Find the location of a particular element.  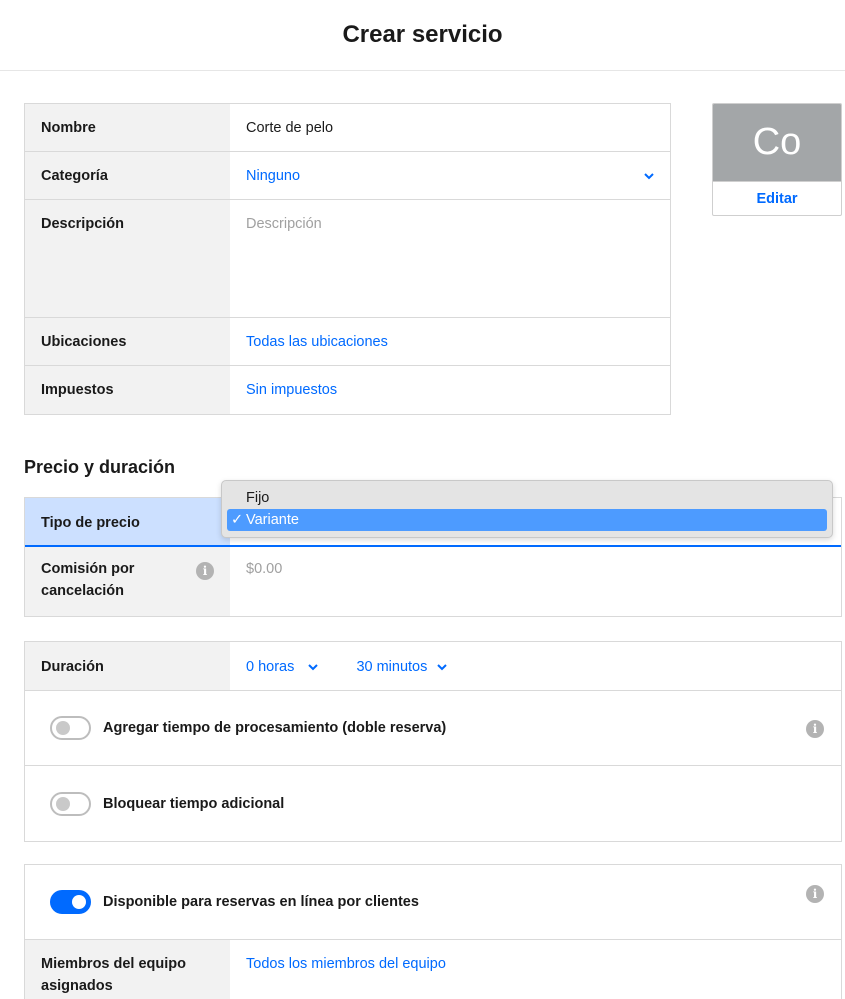

page-header: Crear servicio is located at coordinates (422, 35).